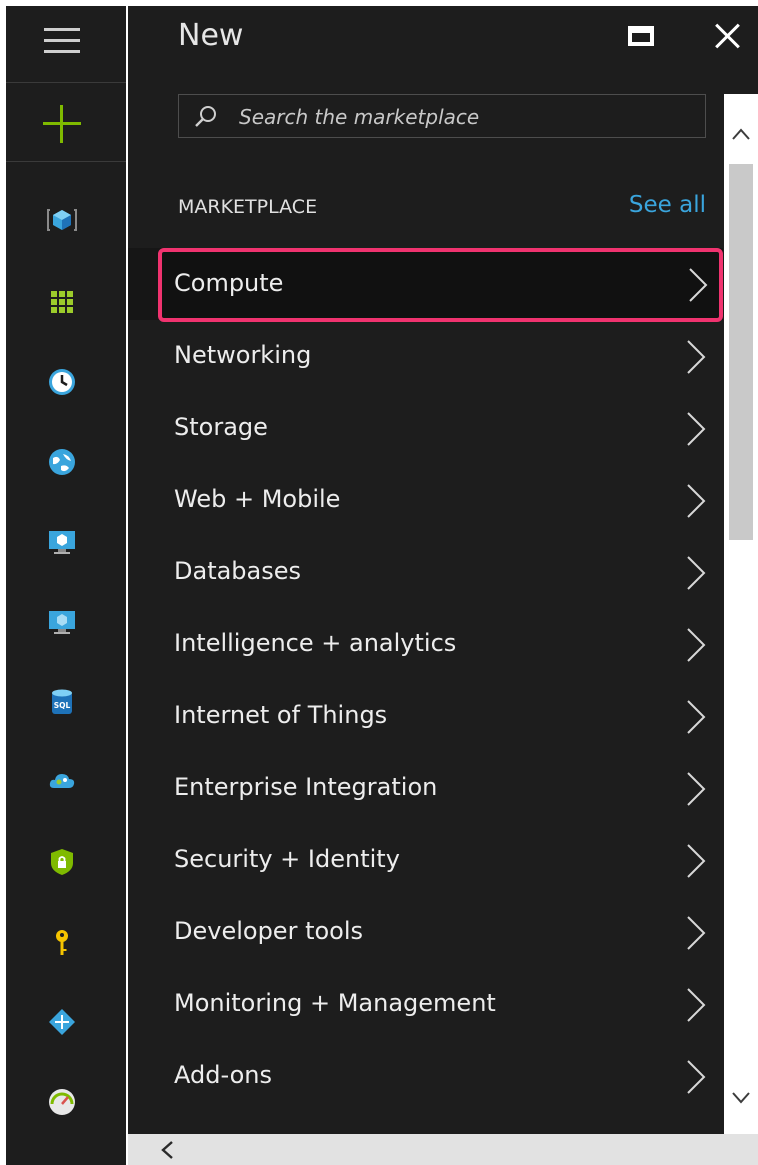 This screenshot has height=1165, width=758. I want to click on create-plus-icon, so click(62, 124).